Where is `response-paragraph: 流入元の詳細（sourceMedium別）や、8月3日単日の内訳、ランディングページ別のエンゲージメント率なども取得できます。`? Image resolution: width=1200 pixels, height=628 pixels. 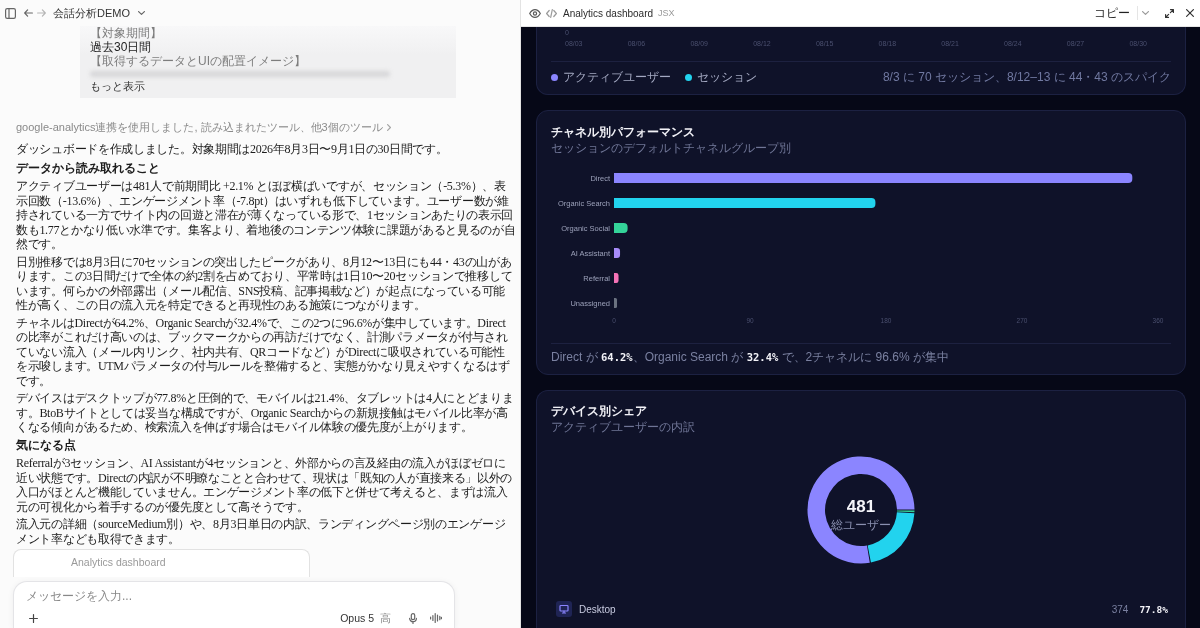 response-paragraph: 流入元の詳細（sourceMedium別）や、8月3日単日の内訳、ランディングページ別のエンゲージメント率なども取得できます。 is located at coordinates (261, 531).